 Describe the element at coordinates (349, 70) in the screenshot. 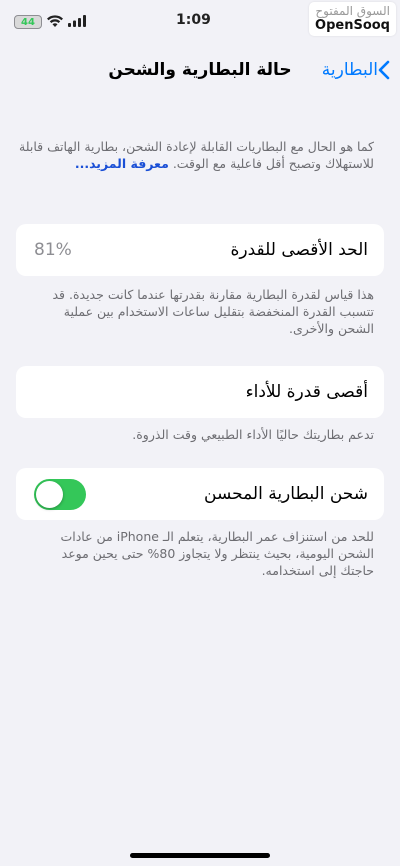

I see `back-label: البطارية` at that location.